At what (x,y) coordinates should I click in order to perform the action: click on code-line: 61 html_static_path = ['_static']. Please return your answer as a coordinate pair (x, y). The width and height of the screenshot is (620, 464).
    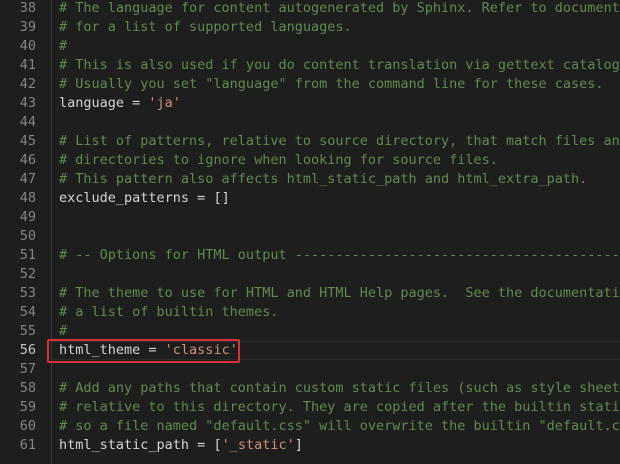
    Looking at the image, I should click on (310, 445).